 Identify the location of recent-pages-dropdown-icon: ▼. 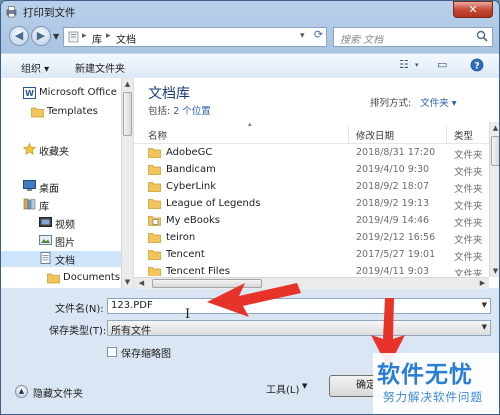
(56, 36).